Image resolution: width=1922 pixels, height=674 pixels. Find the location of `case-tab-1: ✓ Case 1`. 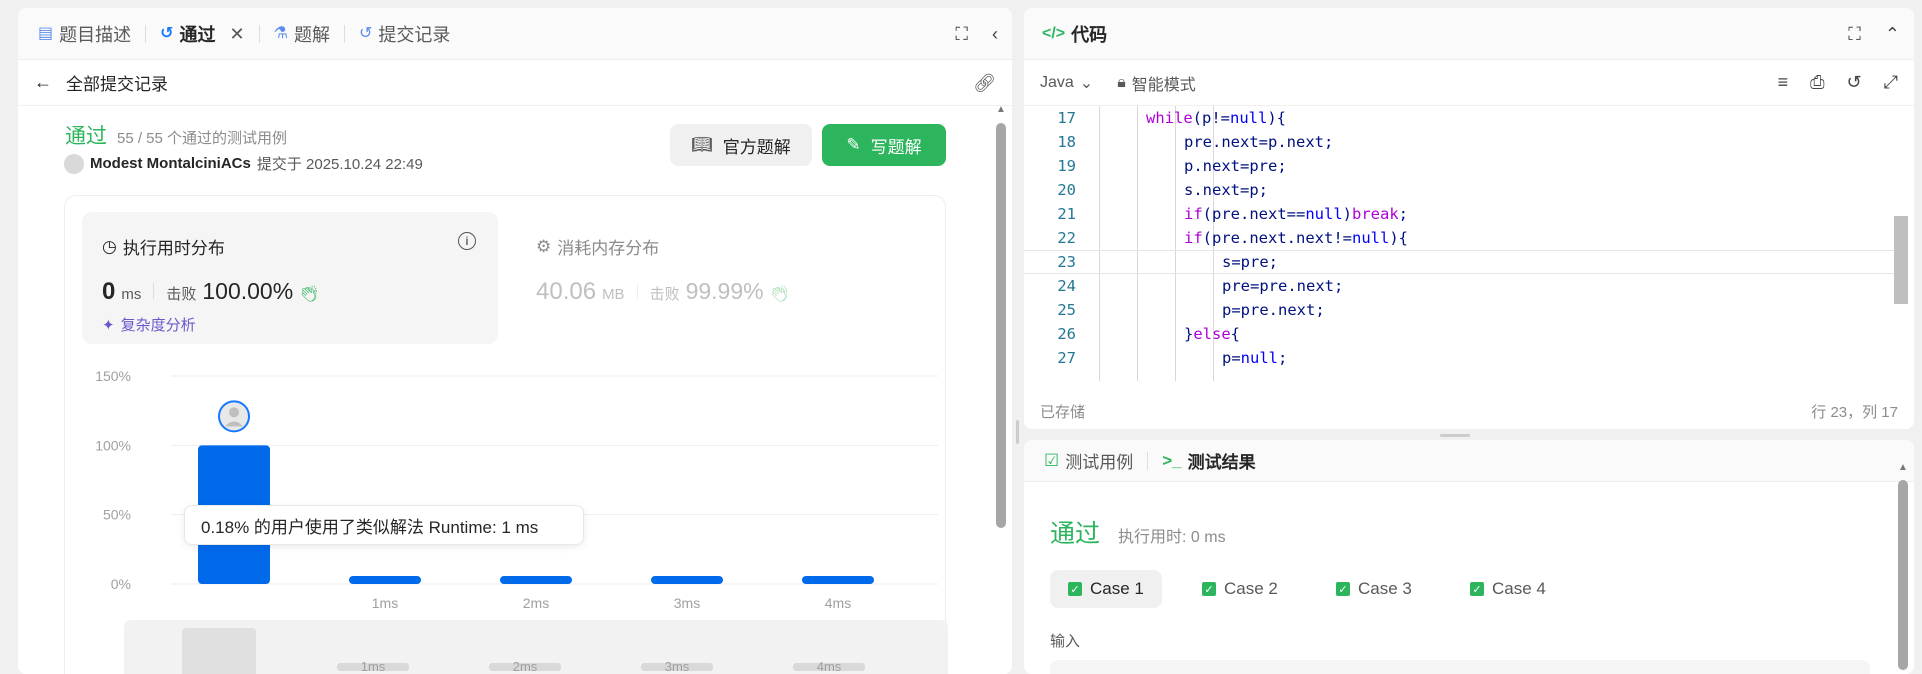

case-tab-1: ✓ Case 1 is located at coordinates (1106, 589).